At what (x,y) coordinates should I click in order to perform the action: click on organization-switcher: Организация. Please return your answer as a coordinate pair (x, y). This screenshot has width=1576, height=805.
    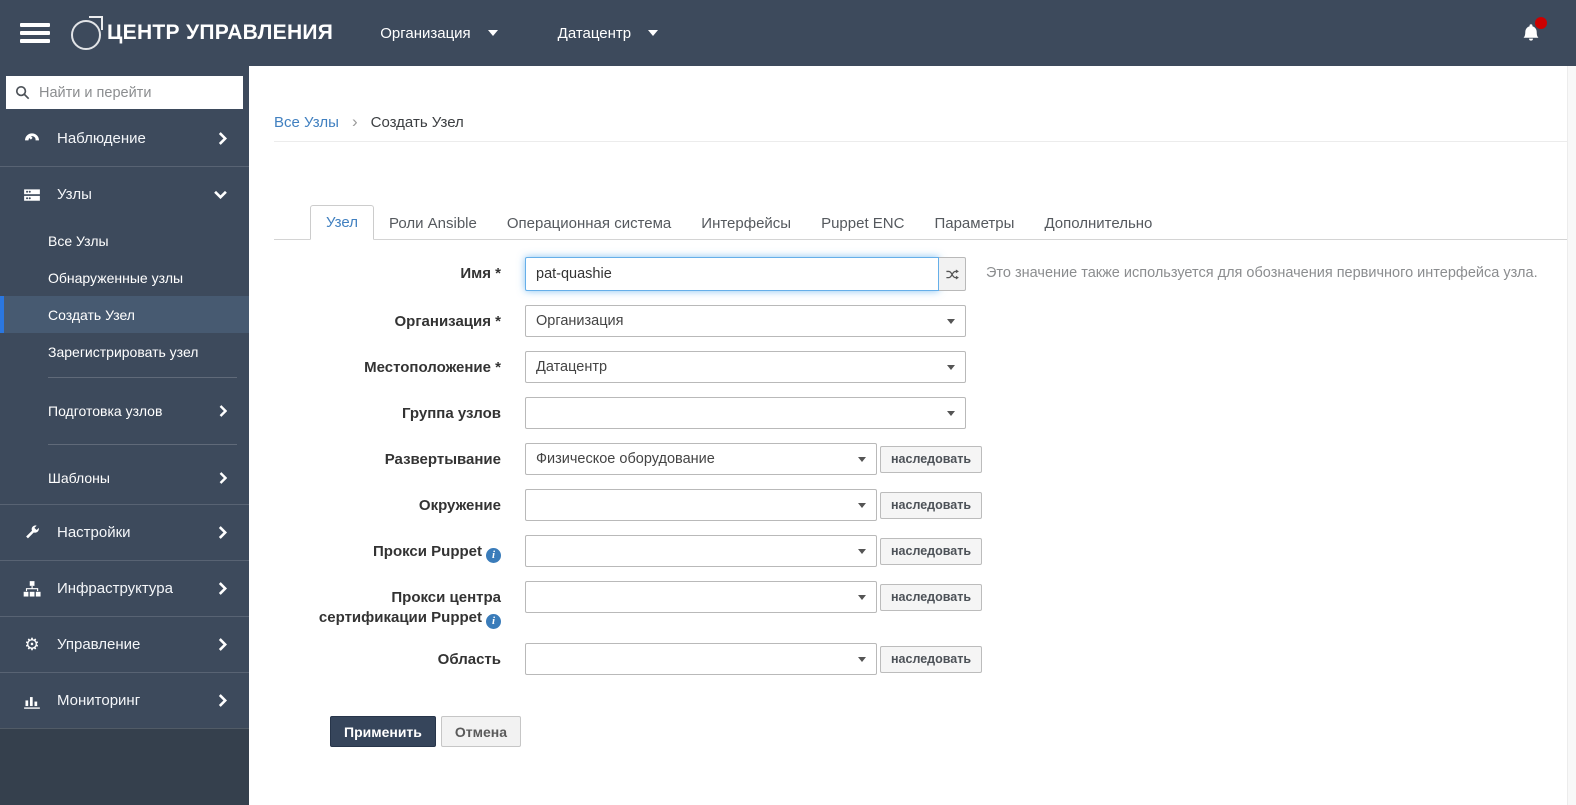
    Looking at the image, I should click on (439, 33).